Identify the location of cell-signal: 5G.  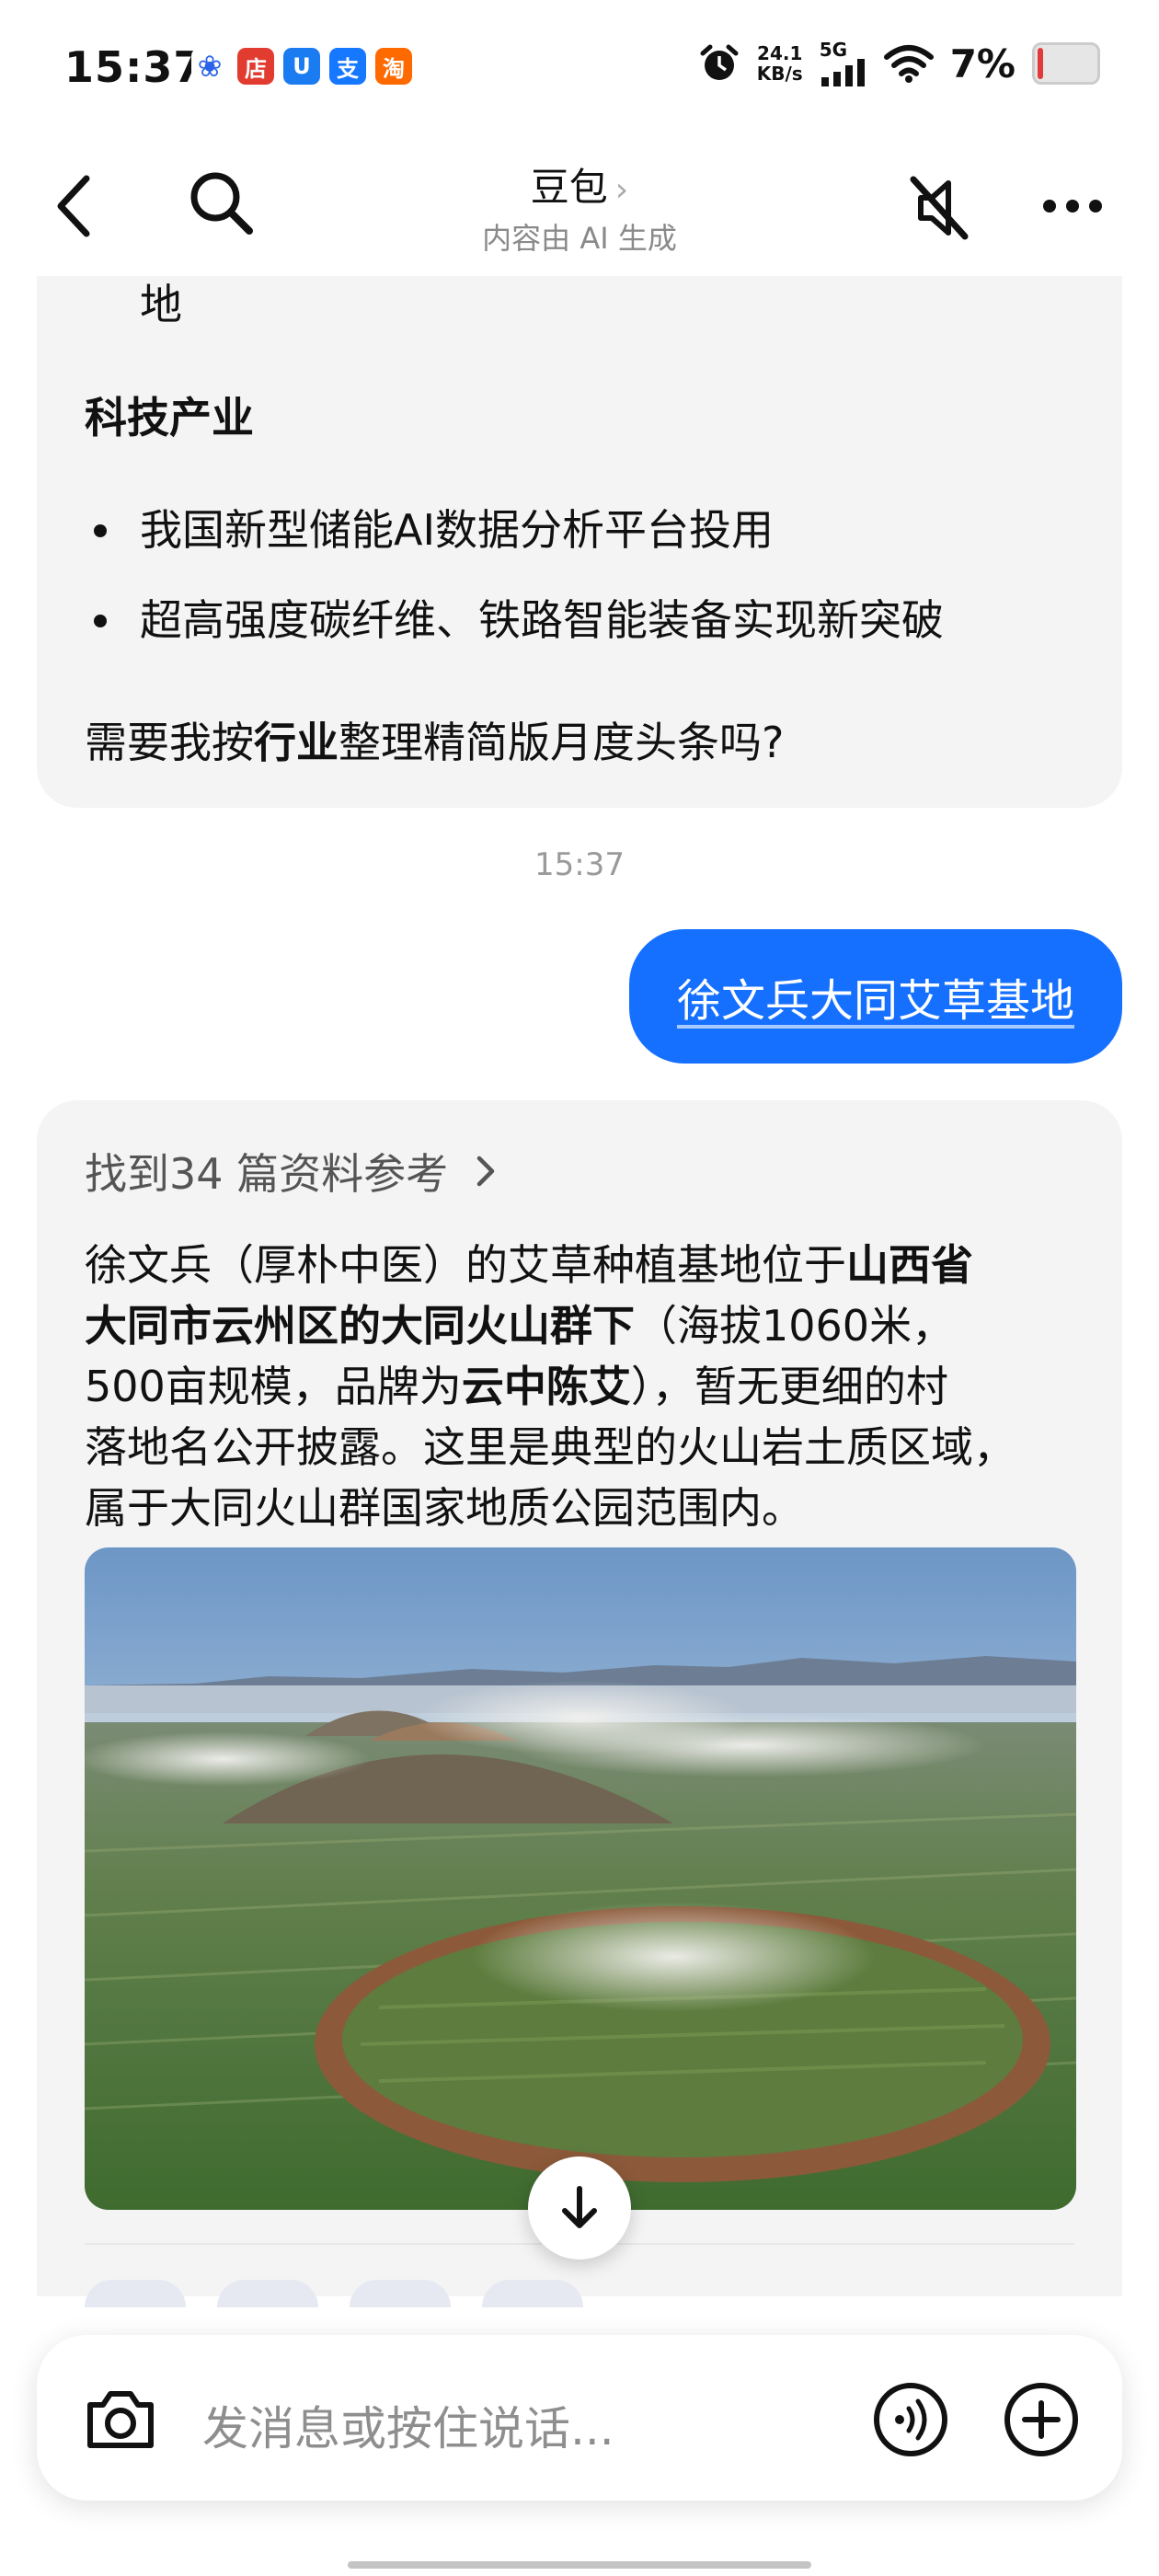
(843, 63).